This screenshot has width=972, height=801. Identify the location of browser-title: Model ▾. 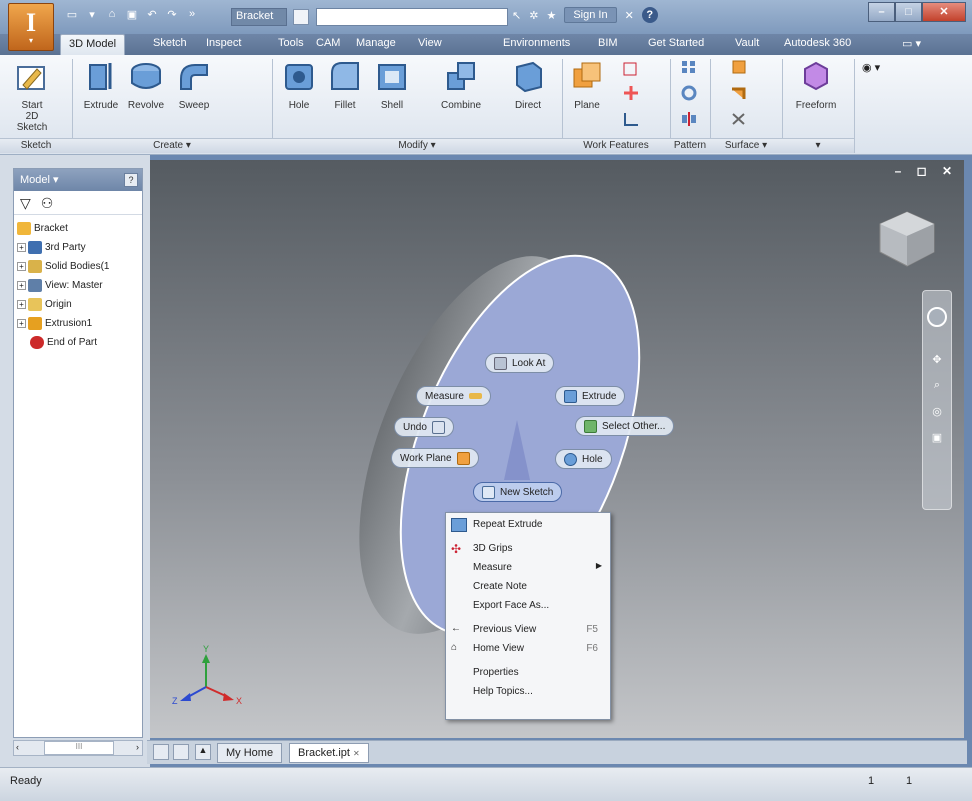
(39, 180).